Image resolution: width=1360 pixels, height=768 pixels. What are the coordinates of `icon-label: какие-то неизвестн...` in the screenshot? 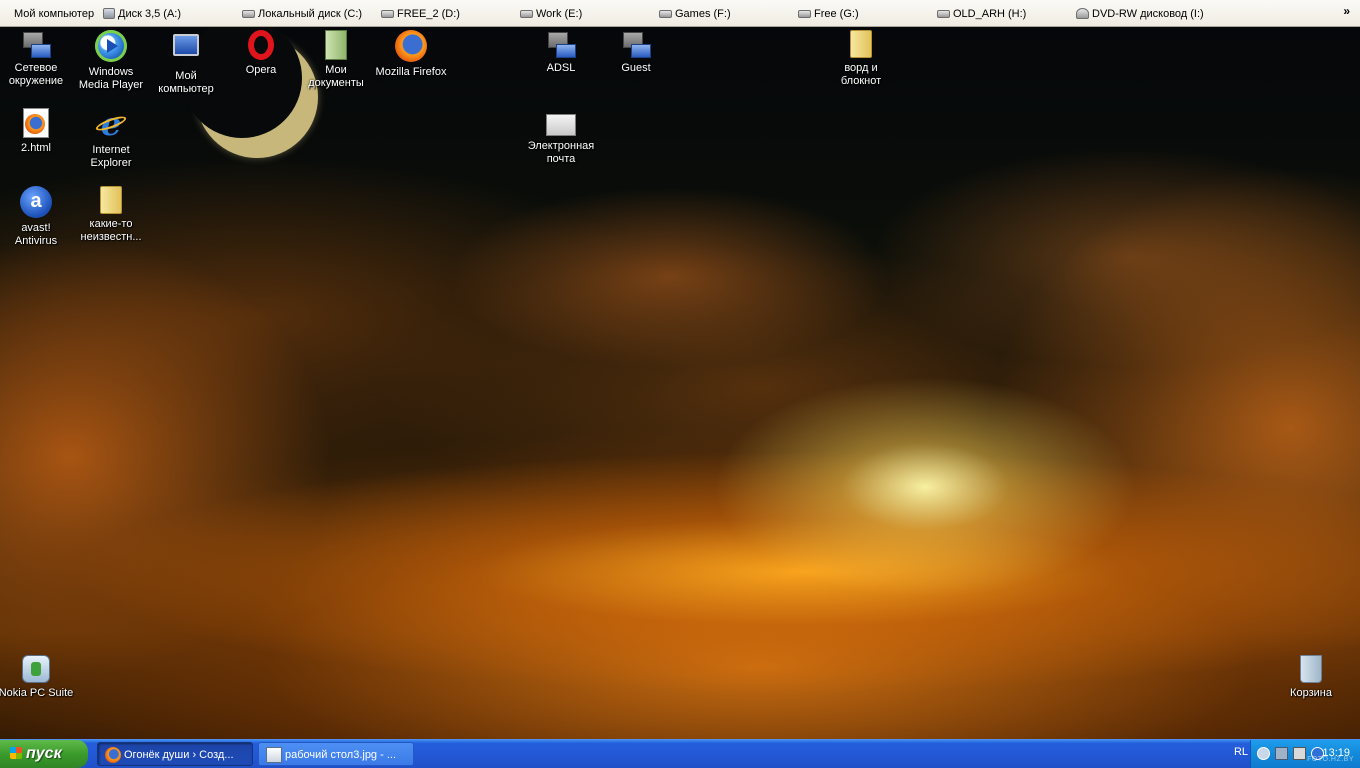 It's located at (111, 230).